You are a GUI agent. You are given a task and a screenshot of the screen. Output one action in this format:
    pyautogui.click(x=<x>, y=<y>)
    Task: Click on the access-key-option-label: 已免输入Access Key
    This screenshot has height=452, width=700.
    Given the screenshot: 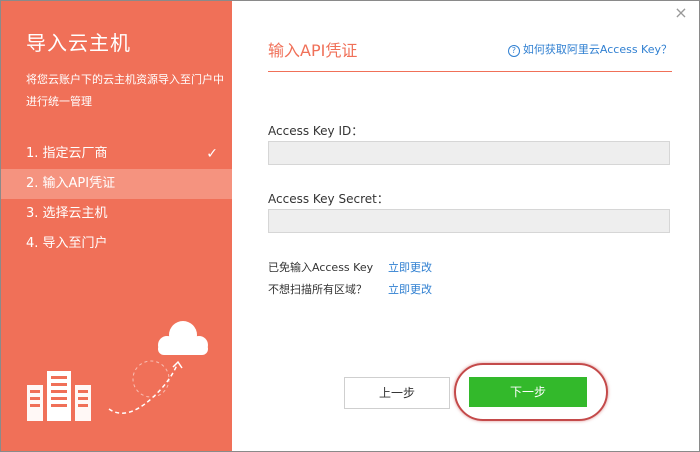 What is the action you would take?
    pyautogui.click(x=321, y=267)
    